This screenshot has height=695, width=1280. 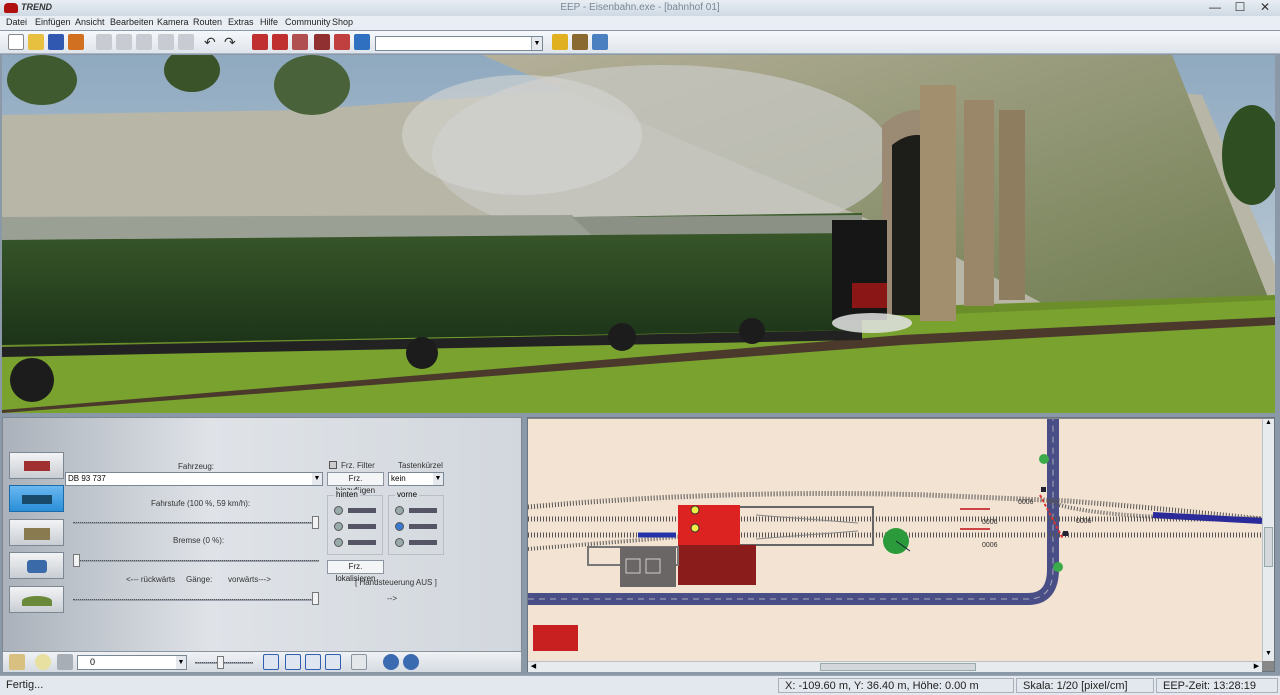 I want to click on speed-slider-track, so click(x=196, y=523).